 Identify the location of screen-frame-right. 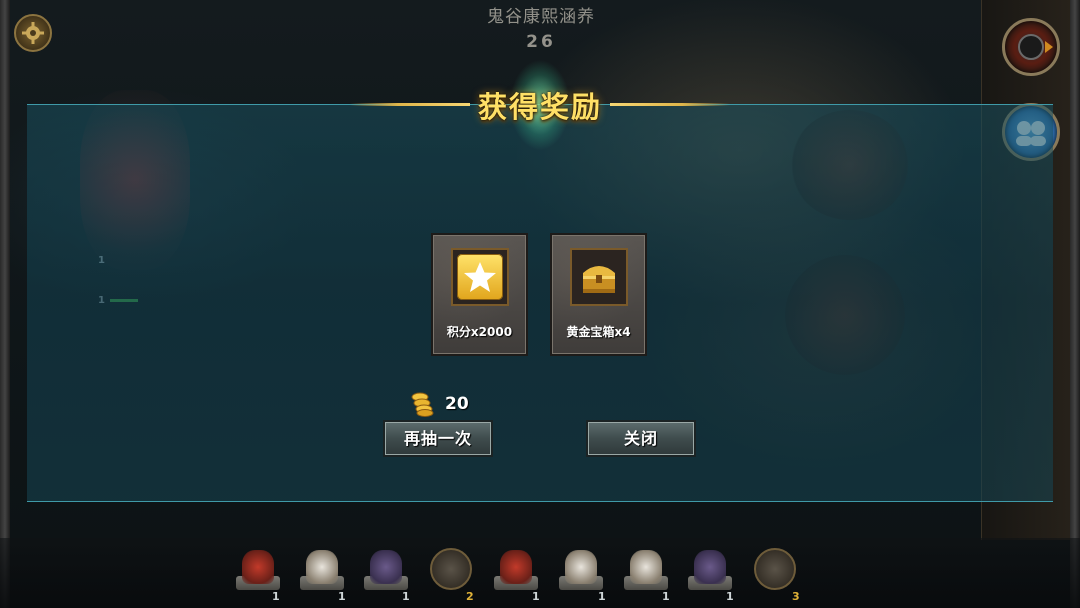
(1075, 304).